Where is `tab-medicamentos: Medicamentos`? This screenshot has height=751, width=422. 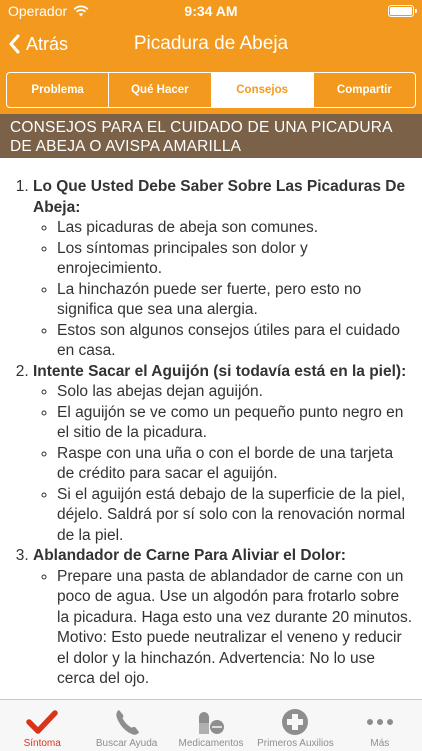 tab-medicamentos: Medicamentos is located at coordinates (211, 725).